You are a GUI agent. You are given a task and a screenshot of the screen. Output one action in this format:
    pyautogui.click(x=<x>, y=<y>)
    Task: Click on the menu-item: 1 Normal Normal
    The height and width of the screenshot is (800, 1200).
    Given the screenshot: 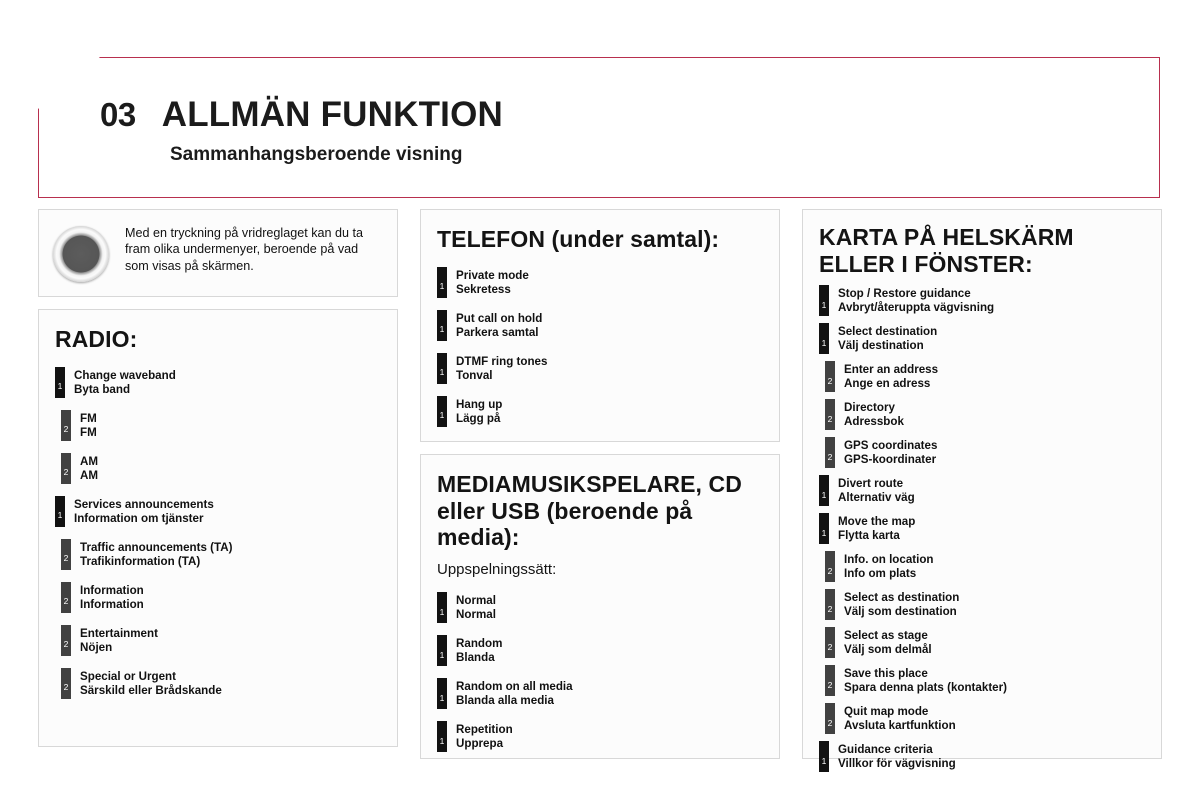 What is the action you would take?
    pyautogui.click(x=600, y=608)
    